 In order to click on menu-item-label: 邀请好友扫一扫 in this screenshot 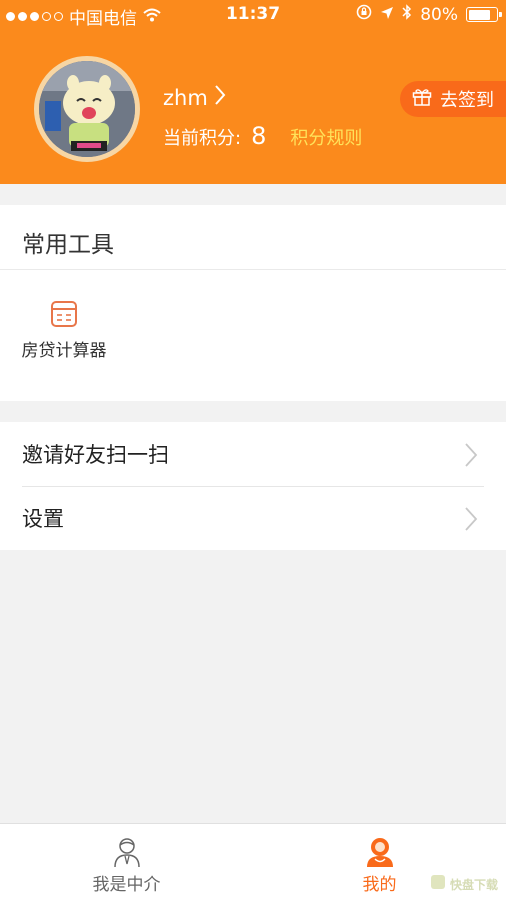, I will do `click(95, 455)`.